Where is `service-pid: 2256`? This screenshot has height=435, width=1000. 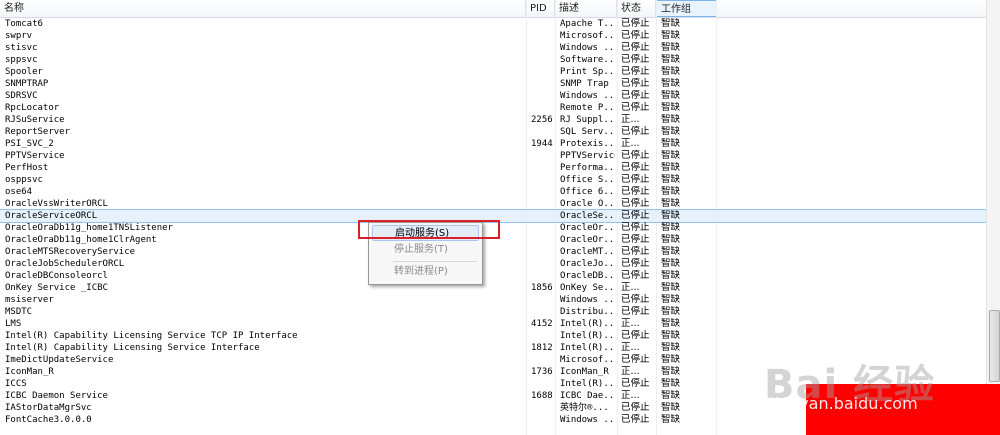
service-pid: 2256 is located at coordinates (542, 120).